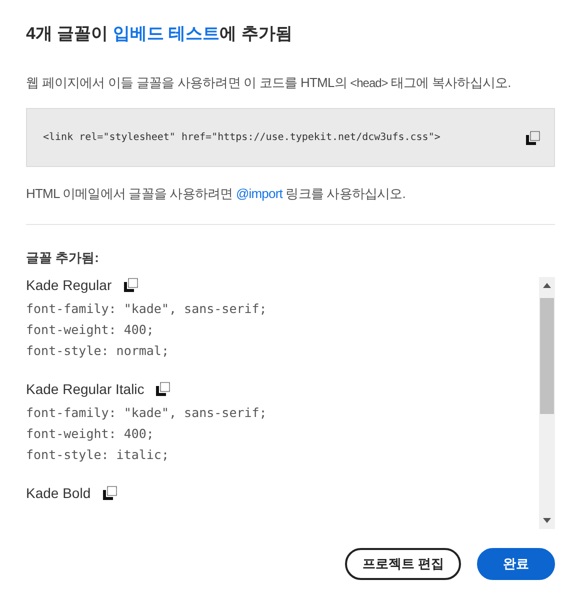 The image size is (578, 608). Describe the element at coordinates (63, 258) in the screenshot. I see `fonts-heading: 글꼴 추가됨:` at that location.